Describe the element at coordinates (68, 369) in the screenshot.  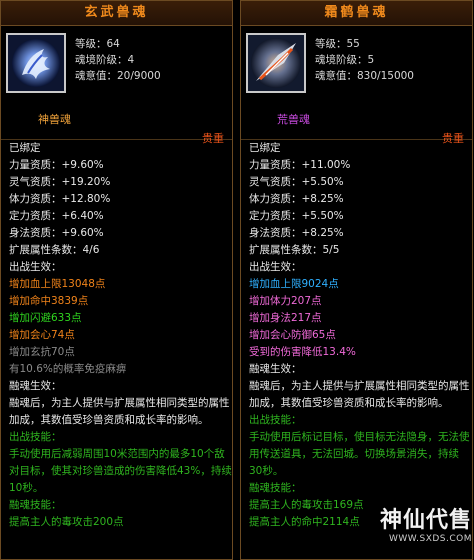
I see `attribute-line: 有10.6%的概率免疫麻痹` at that location.